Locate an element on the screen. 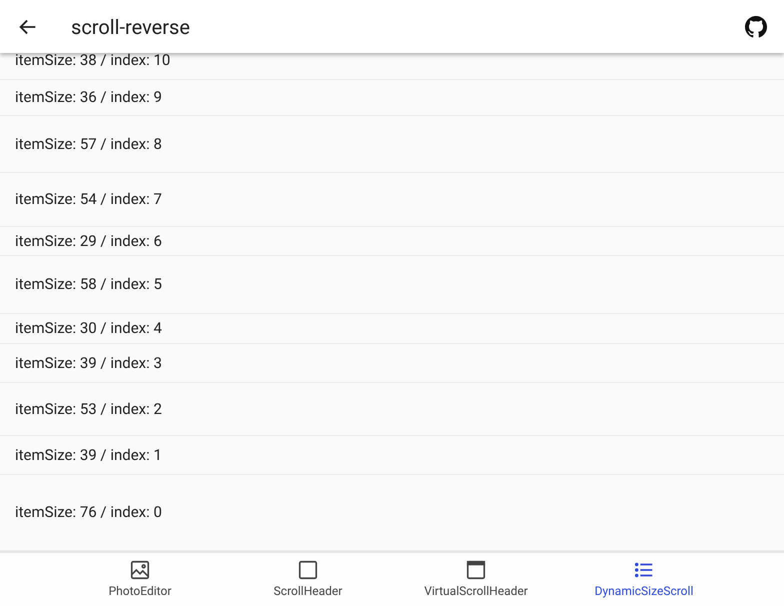  item-label: itemSize: 36 / index: 9 is located at coordinates (88, 97).